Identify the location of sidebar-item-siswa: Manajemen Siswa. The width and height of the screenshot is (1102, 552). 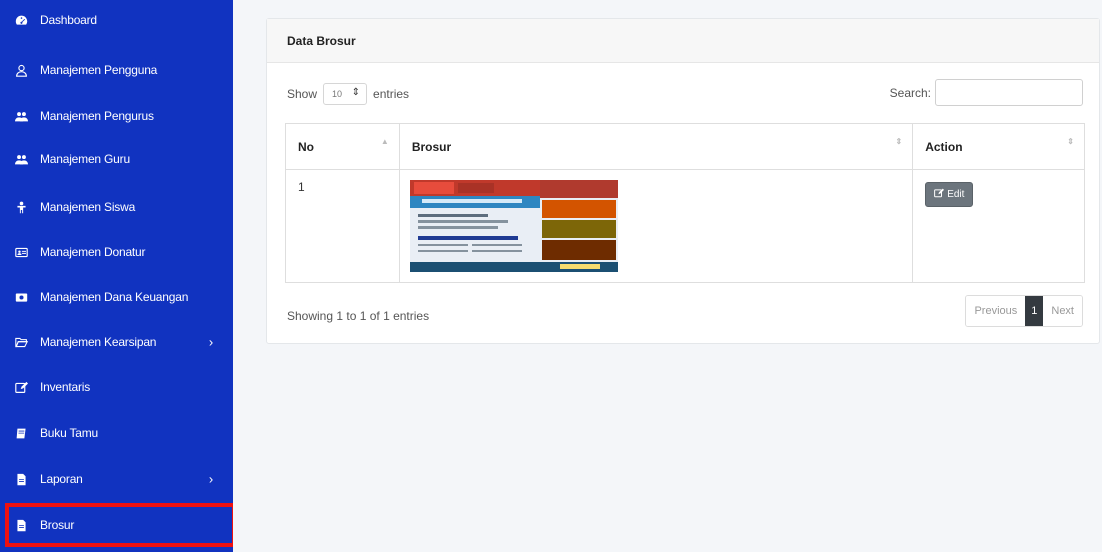
(116, 207).